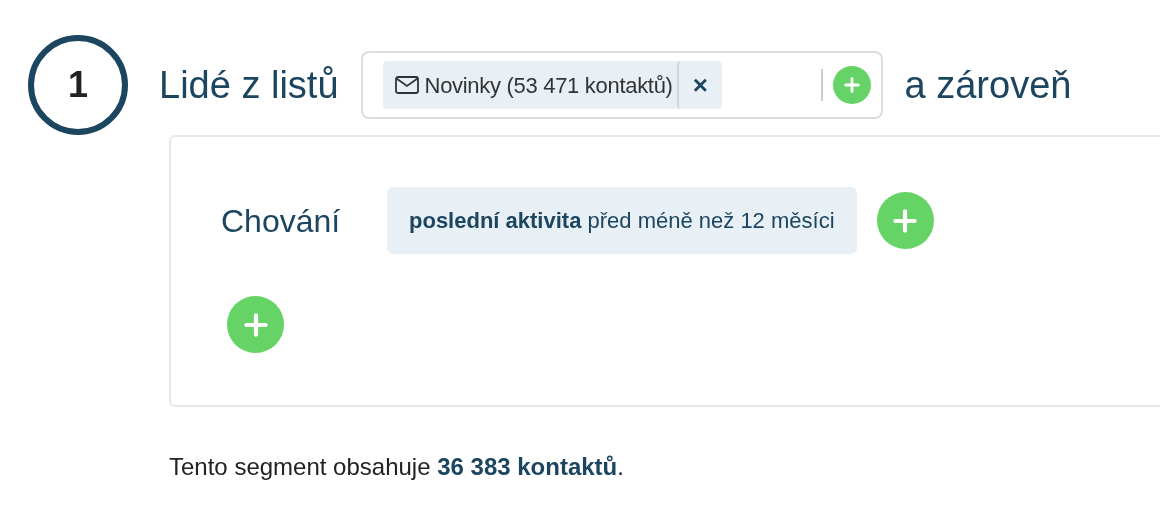 The width and height of the screenshot is (1160, 518). What do you see at coordinates (699, 85) in the screenshot?
I see `remove-button: ×` at bounding box center [699, 85].